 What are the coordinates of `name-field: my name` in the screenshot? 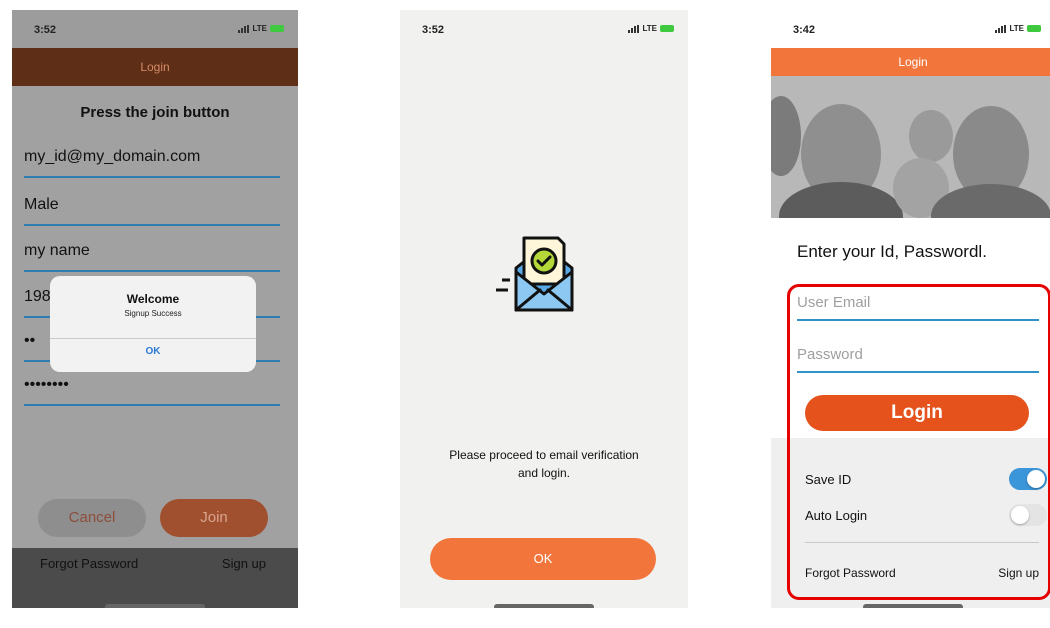 It's located at (152, 257).